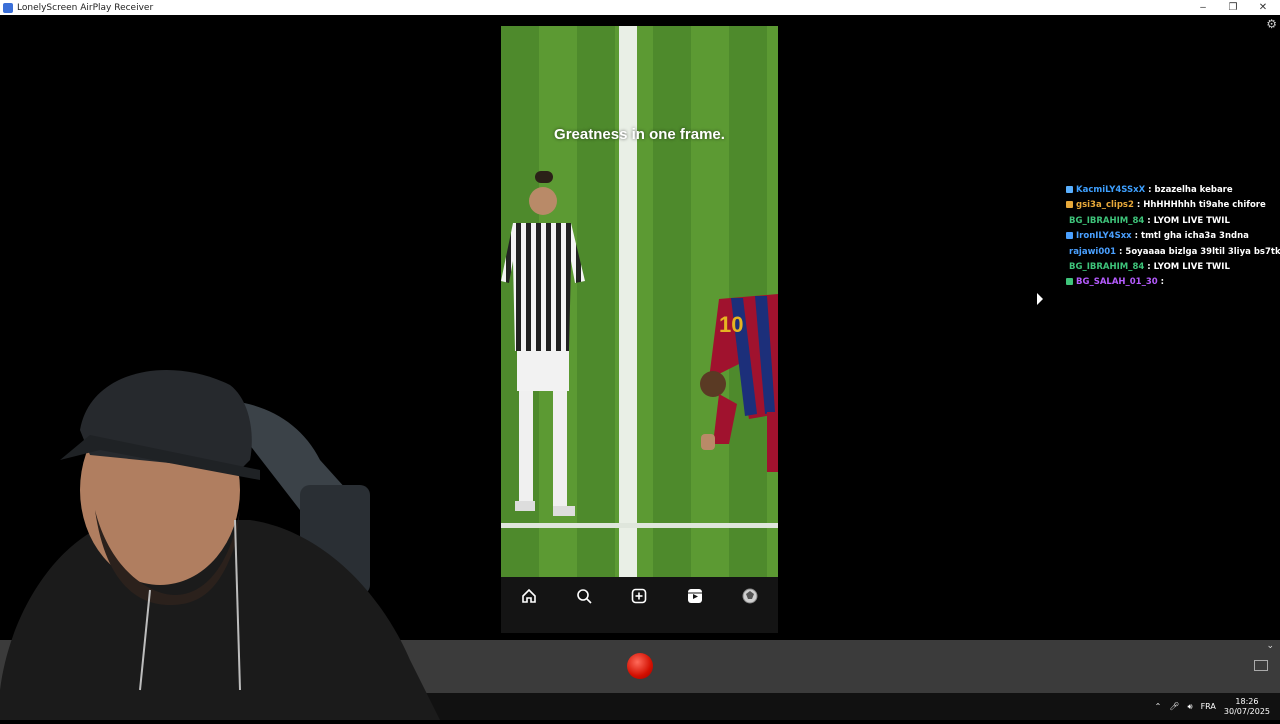 This screenshot has height=724, width=1280. What do you see at coordinates (1233, 7) in the screenshot?
I see `maximize-button: ❐` at bounding box center [1233, 7].